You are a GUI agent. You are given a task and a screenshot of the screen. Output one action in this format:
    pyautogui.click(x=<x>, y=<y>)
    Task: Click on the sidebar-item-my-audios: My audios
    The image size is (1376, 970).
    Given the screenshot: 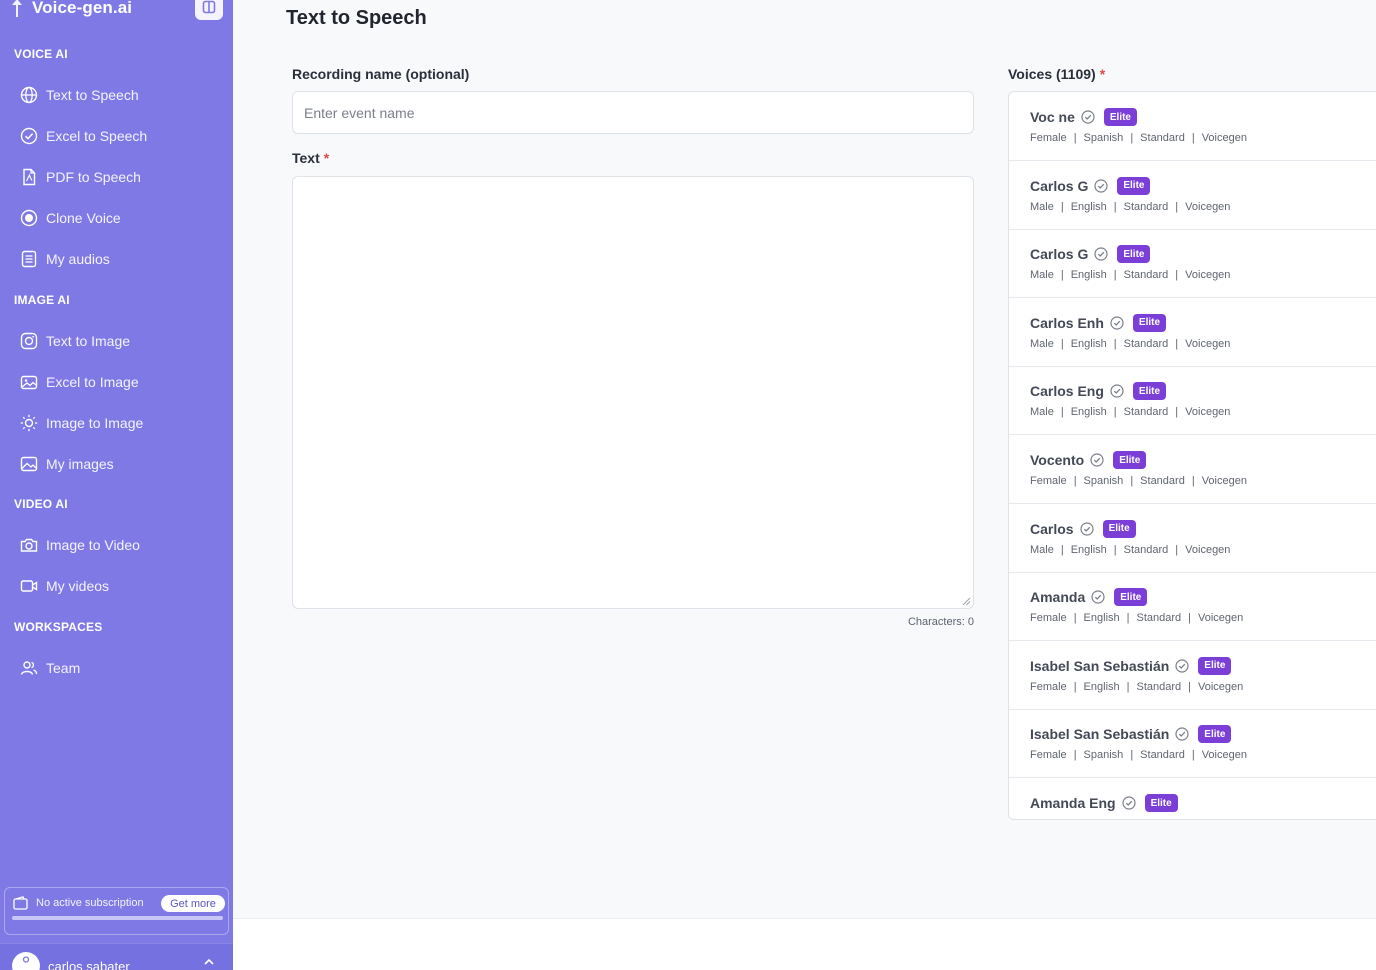 What is the action you would take?
    pyautogui.click(x=117, y=259)
    